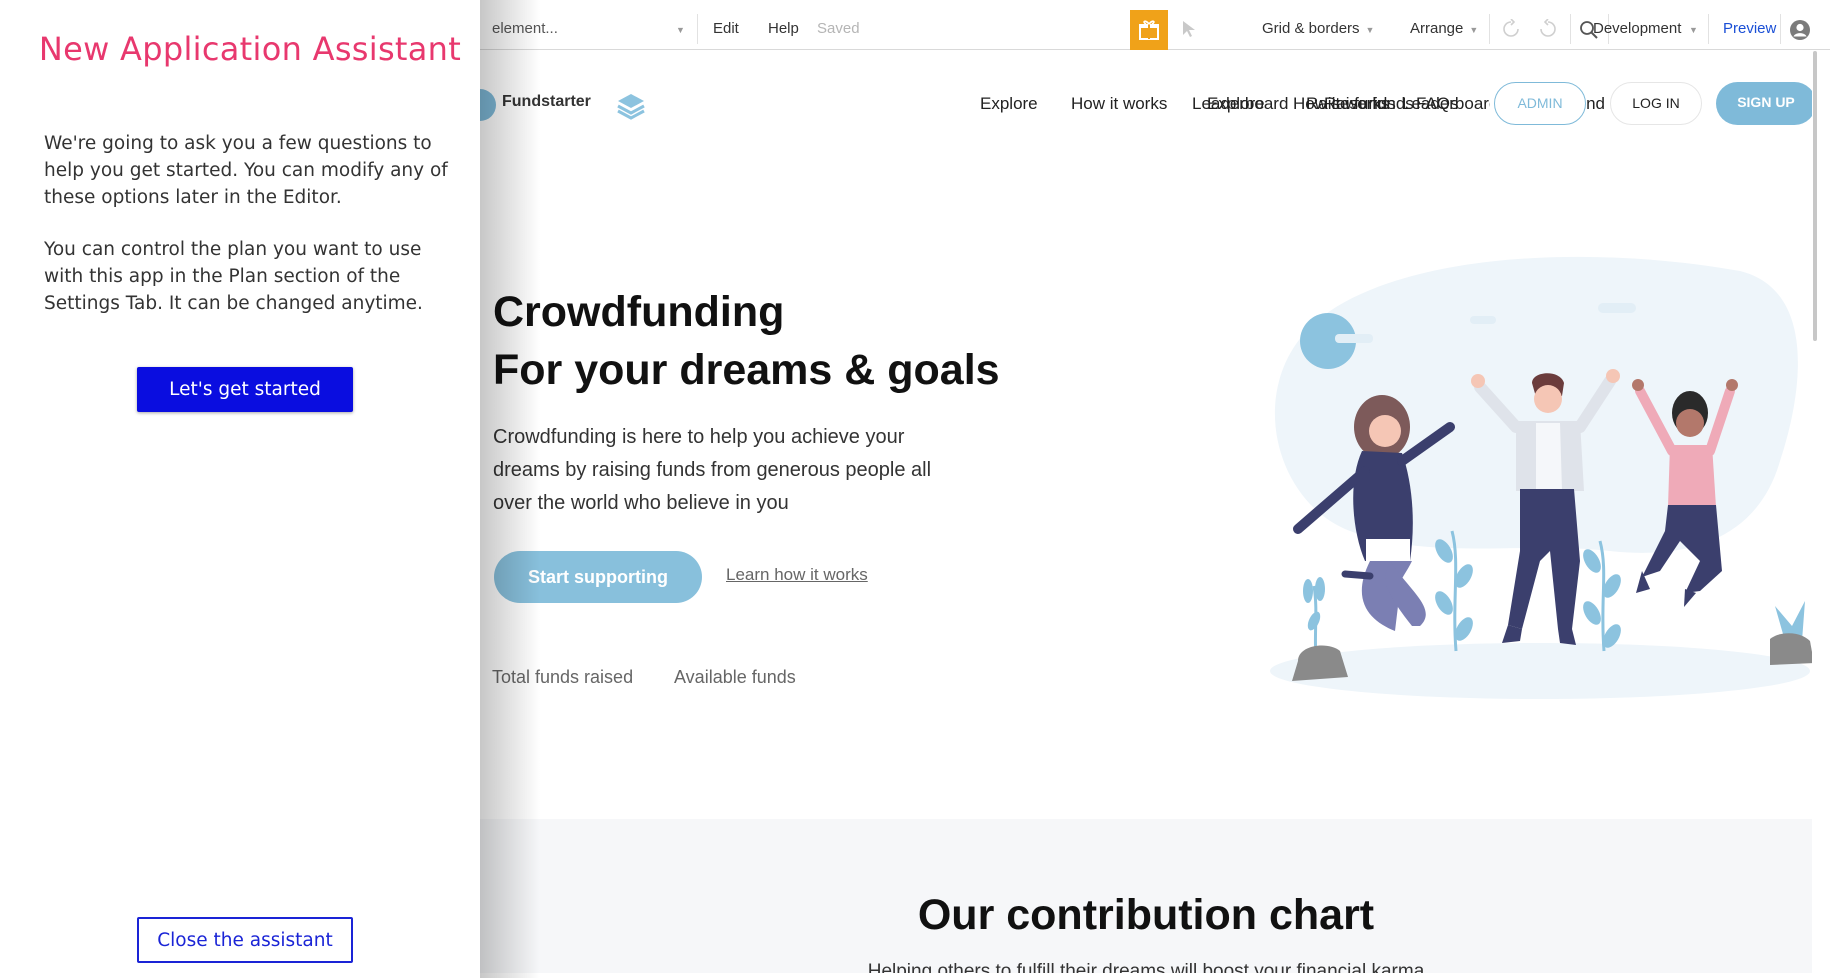 The width and height of the screenshot is (1830, 978). What do you see at coordinates (1540, 103) in the screenshot?
I see `admin-button: ADMIN` at bounding box center [1540, 103].